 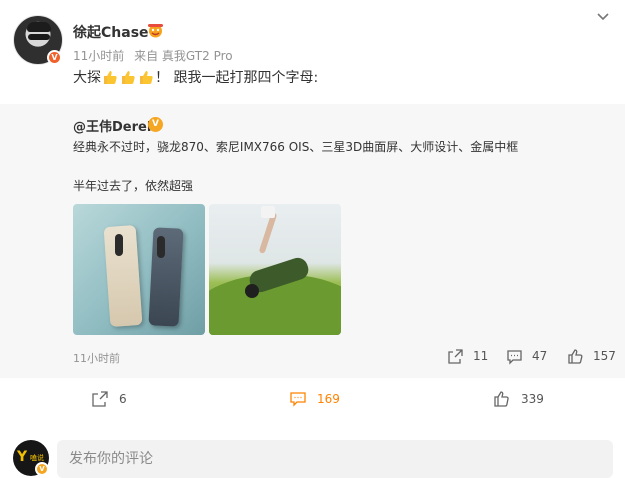 I want to click on repost-image-phones, so click(x=139, y=269).